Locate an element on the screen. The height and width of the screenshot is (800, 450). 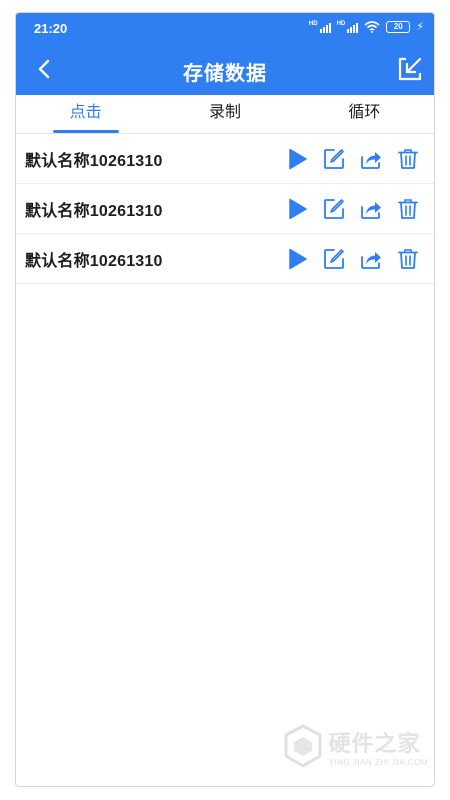
status-bar: 21:20 HD HD 20 ⚡ is located at coordinates (225, 28).